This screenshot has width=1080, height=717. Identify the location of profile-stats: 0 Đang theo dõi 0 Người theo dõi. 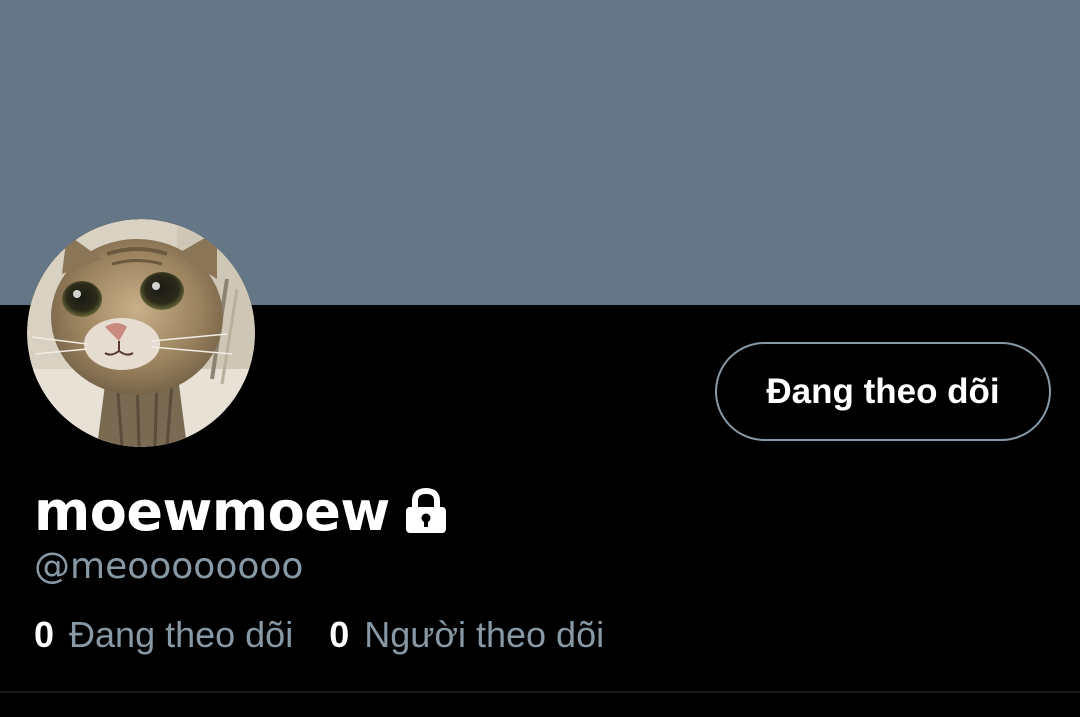
(337, 635).